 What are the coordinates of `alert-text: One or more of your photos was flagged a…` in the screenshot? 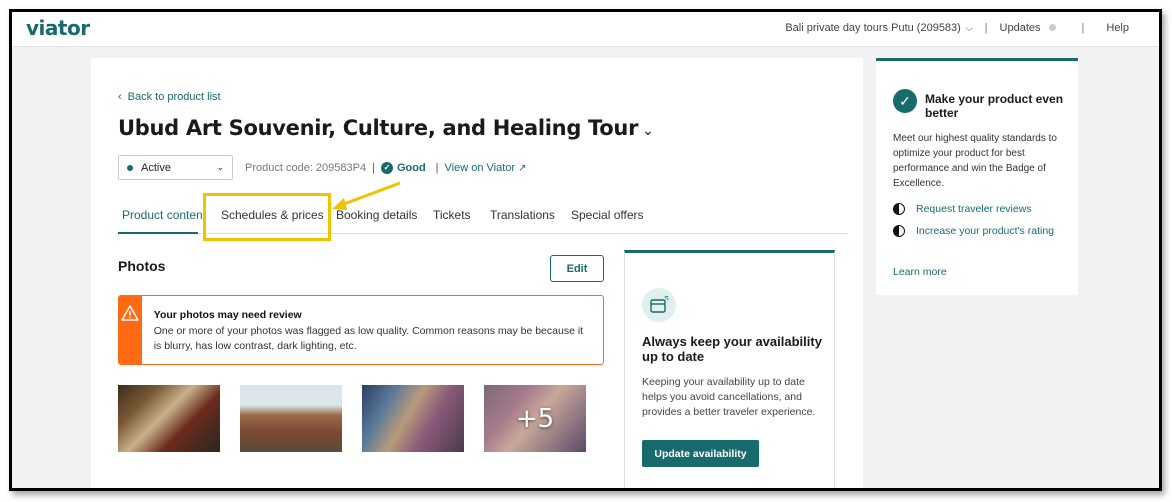 It's located at (368, 338).